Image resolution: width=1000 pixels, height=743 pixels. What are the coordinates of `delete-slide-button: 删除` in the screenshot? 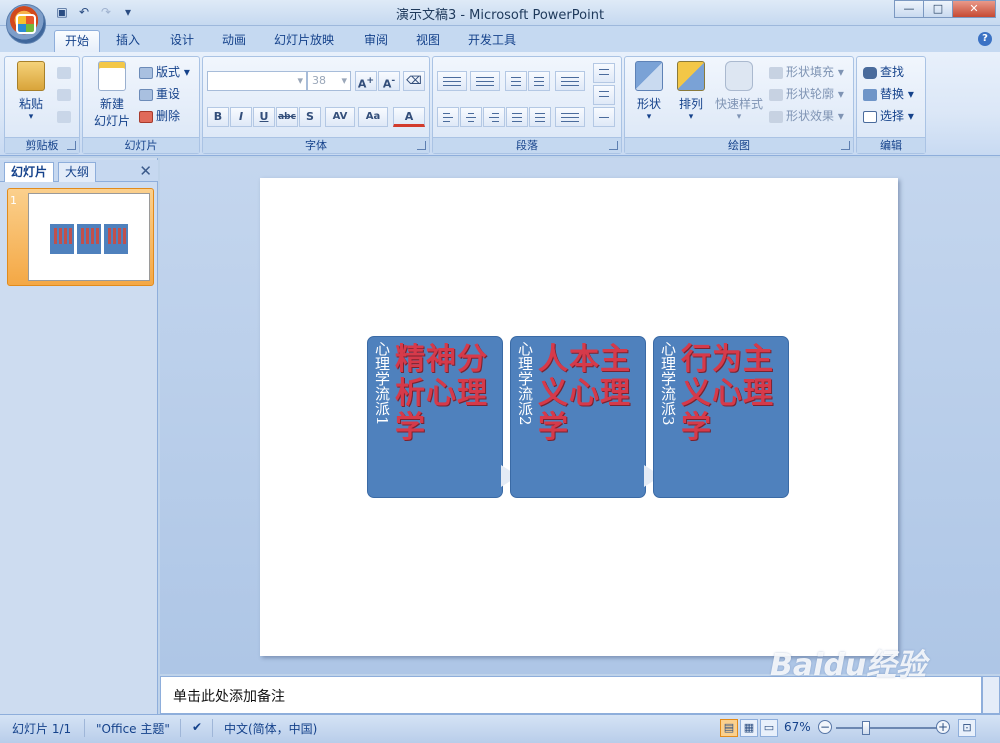 It's located at (159, 116).